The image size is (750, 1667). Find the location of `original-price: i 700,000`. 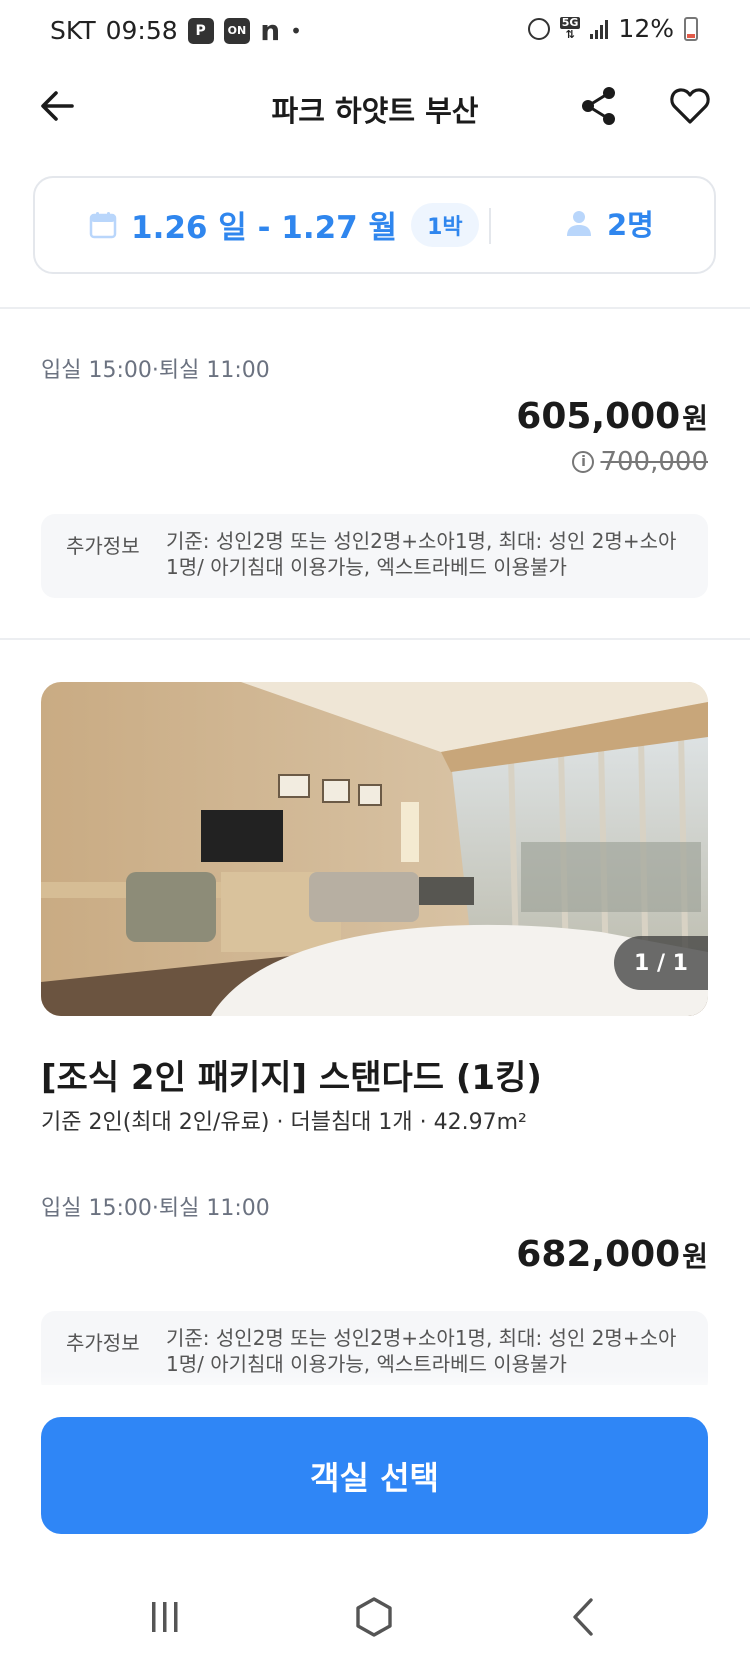

original-price: i 700,000 is located at coordinates (640, 462).